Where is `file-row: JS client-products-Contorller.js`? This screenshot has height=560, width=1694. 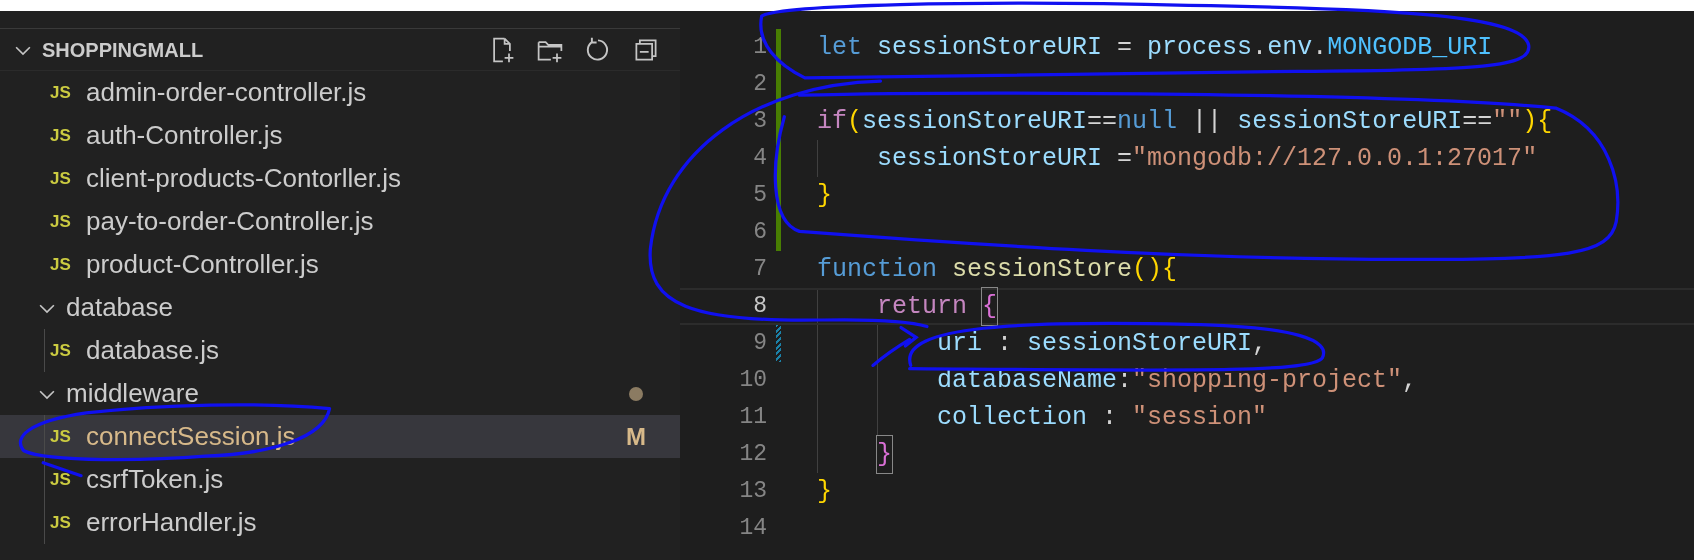 file-row: JS client-products-Contorller.js is located at coordinates (340, 178).